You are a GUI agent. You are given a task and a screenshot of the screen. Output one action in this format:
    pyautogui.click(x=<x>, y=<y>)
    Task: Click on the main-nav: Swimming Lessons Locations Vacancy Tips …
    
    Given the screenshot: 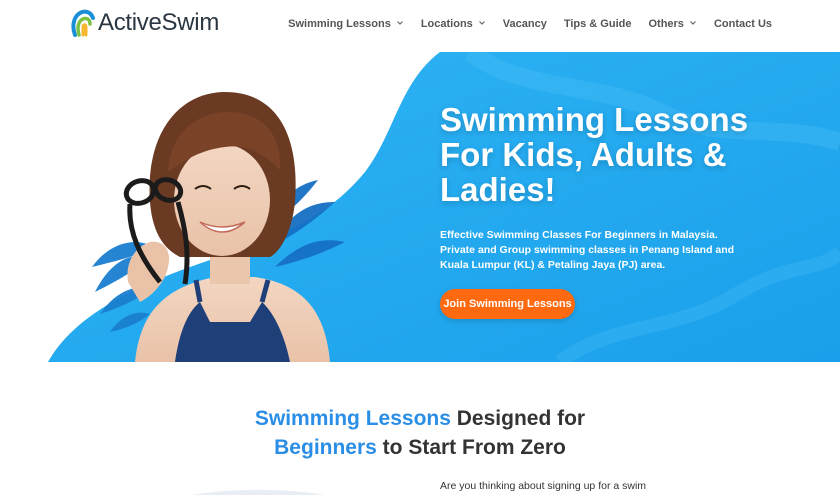 What is the action you would take?
    pyautogui.click(x=521, y=24)
    